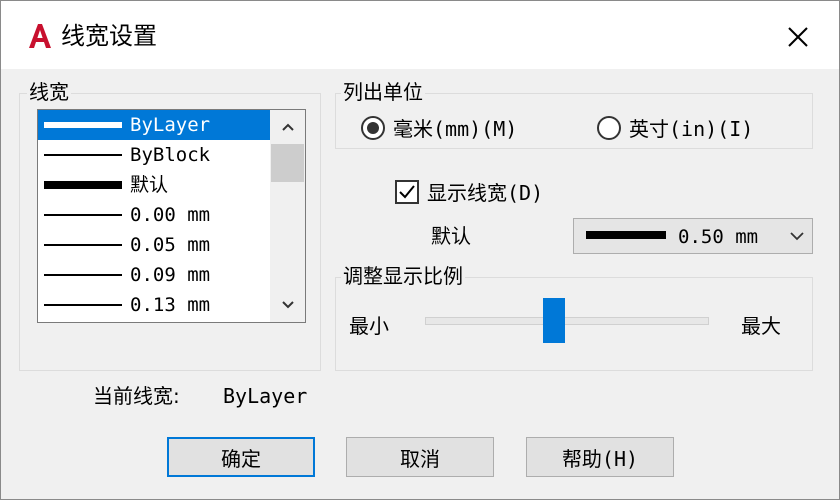 This screenshot has height=500, width=840. I want to click on help-button: 帮助(H), so click(600, 457).